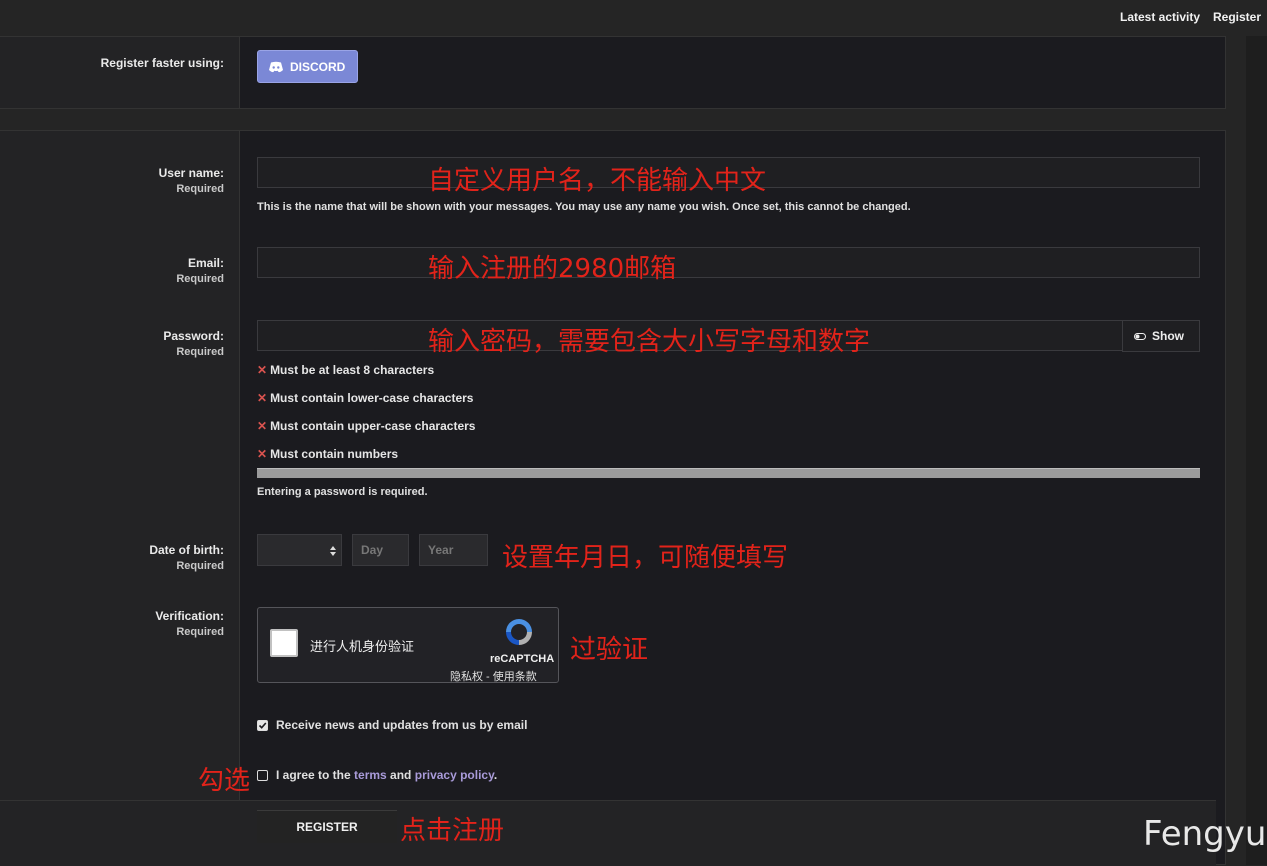  Describe the element at coordinates (120, 72) in the screenshot. I see `label-column` at that location.